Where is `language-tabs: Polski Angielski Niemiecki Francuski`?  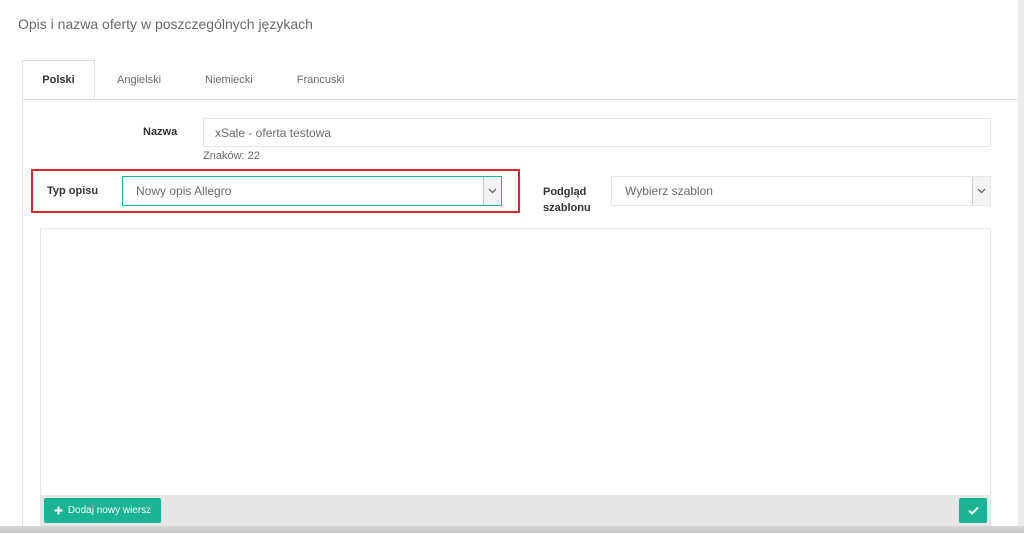 language-tabs: Polski Angielski Niemiecki Francuski is located at coordinates (194, 80).